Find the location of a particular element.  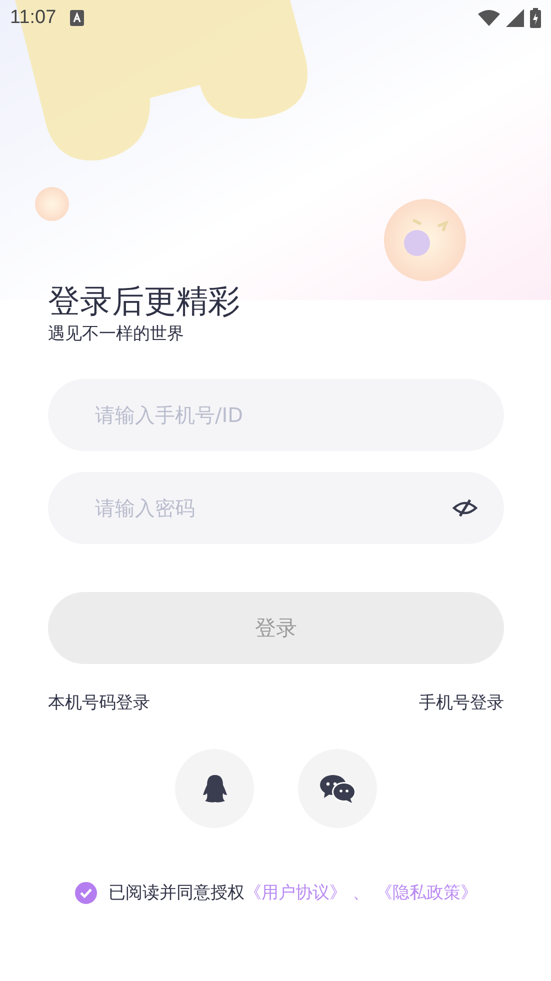

penguin-icon is located at coordinates (214, 788).